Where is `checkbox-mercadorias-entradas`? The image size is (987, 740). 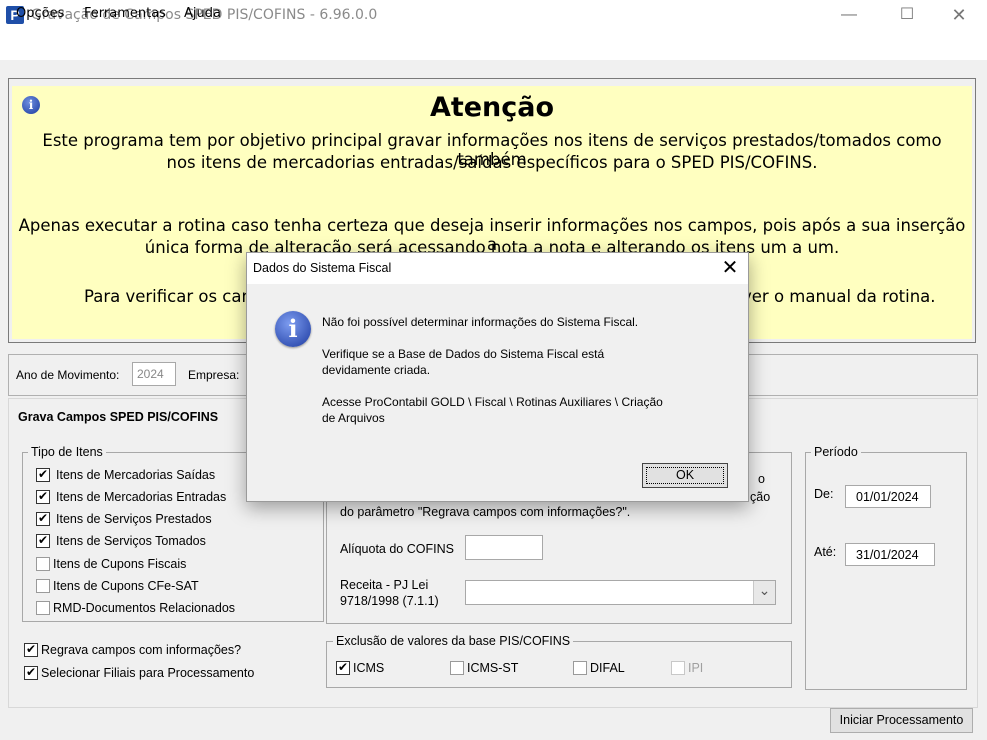 checkbox-mercadorias-entradas is located at coordinates (43, 496).